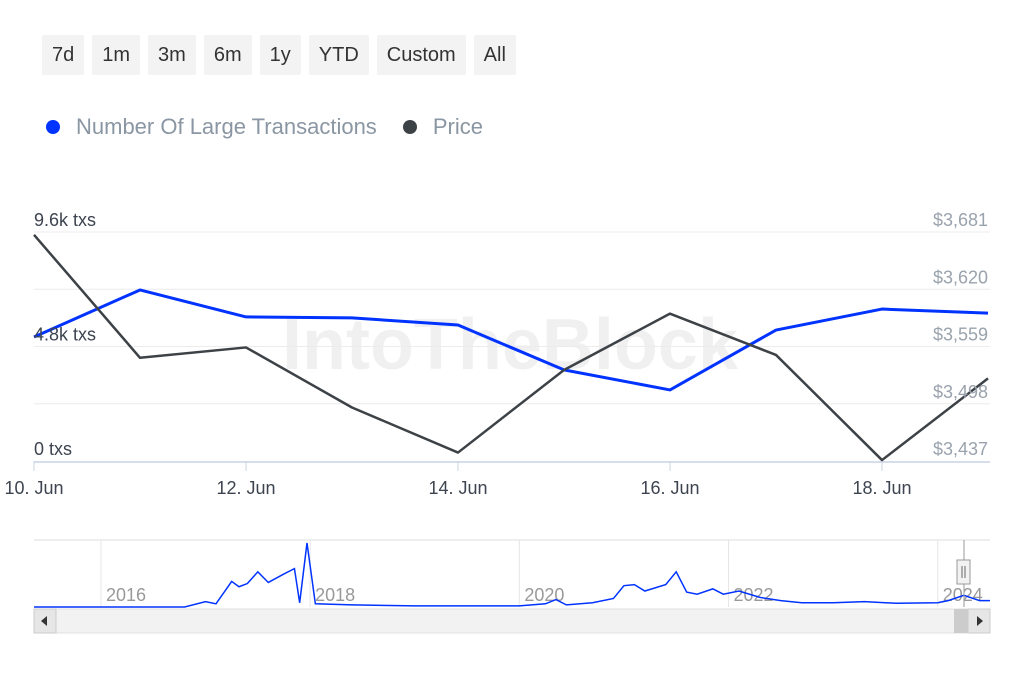  Describe the element at coordinates (960, 277) in the screenshot. I see `right-axis-tick: $3,620` at that location.